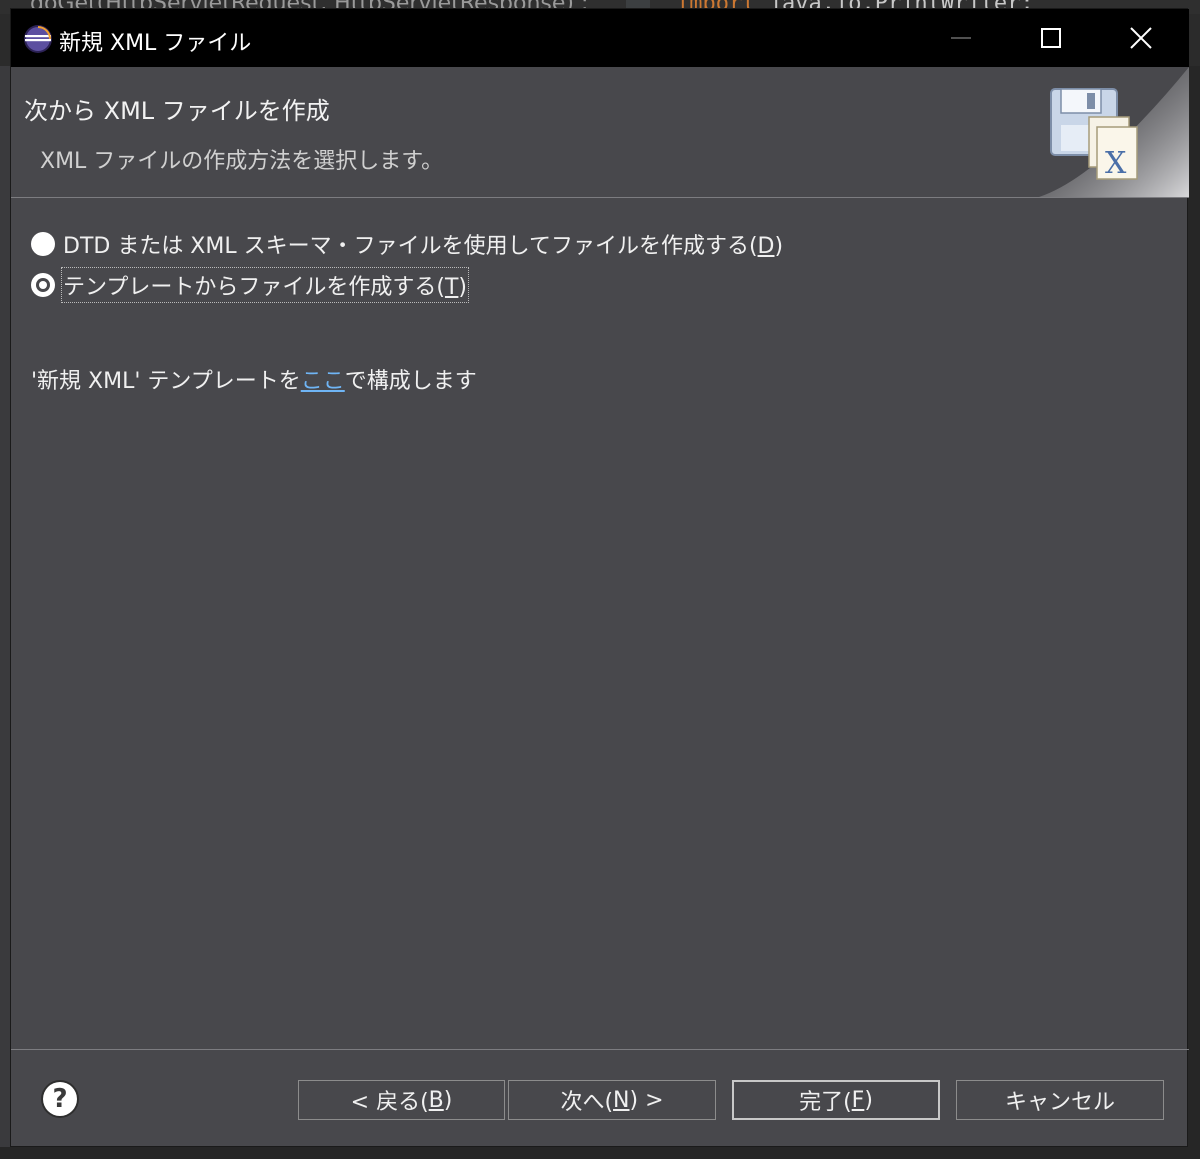  What do you see at coordinates (43, 244) in the screenshot?
I see `radio-dtd-or-schema` at bounding box center [43, 244].